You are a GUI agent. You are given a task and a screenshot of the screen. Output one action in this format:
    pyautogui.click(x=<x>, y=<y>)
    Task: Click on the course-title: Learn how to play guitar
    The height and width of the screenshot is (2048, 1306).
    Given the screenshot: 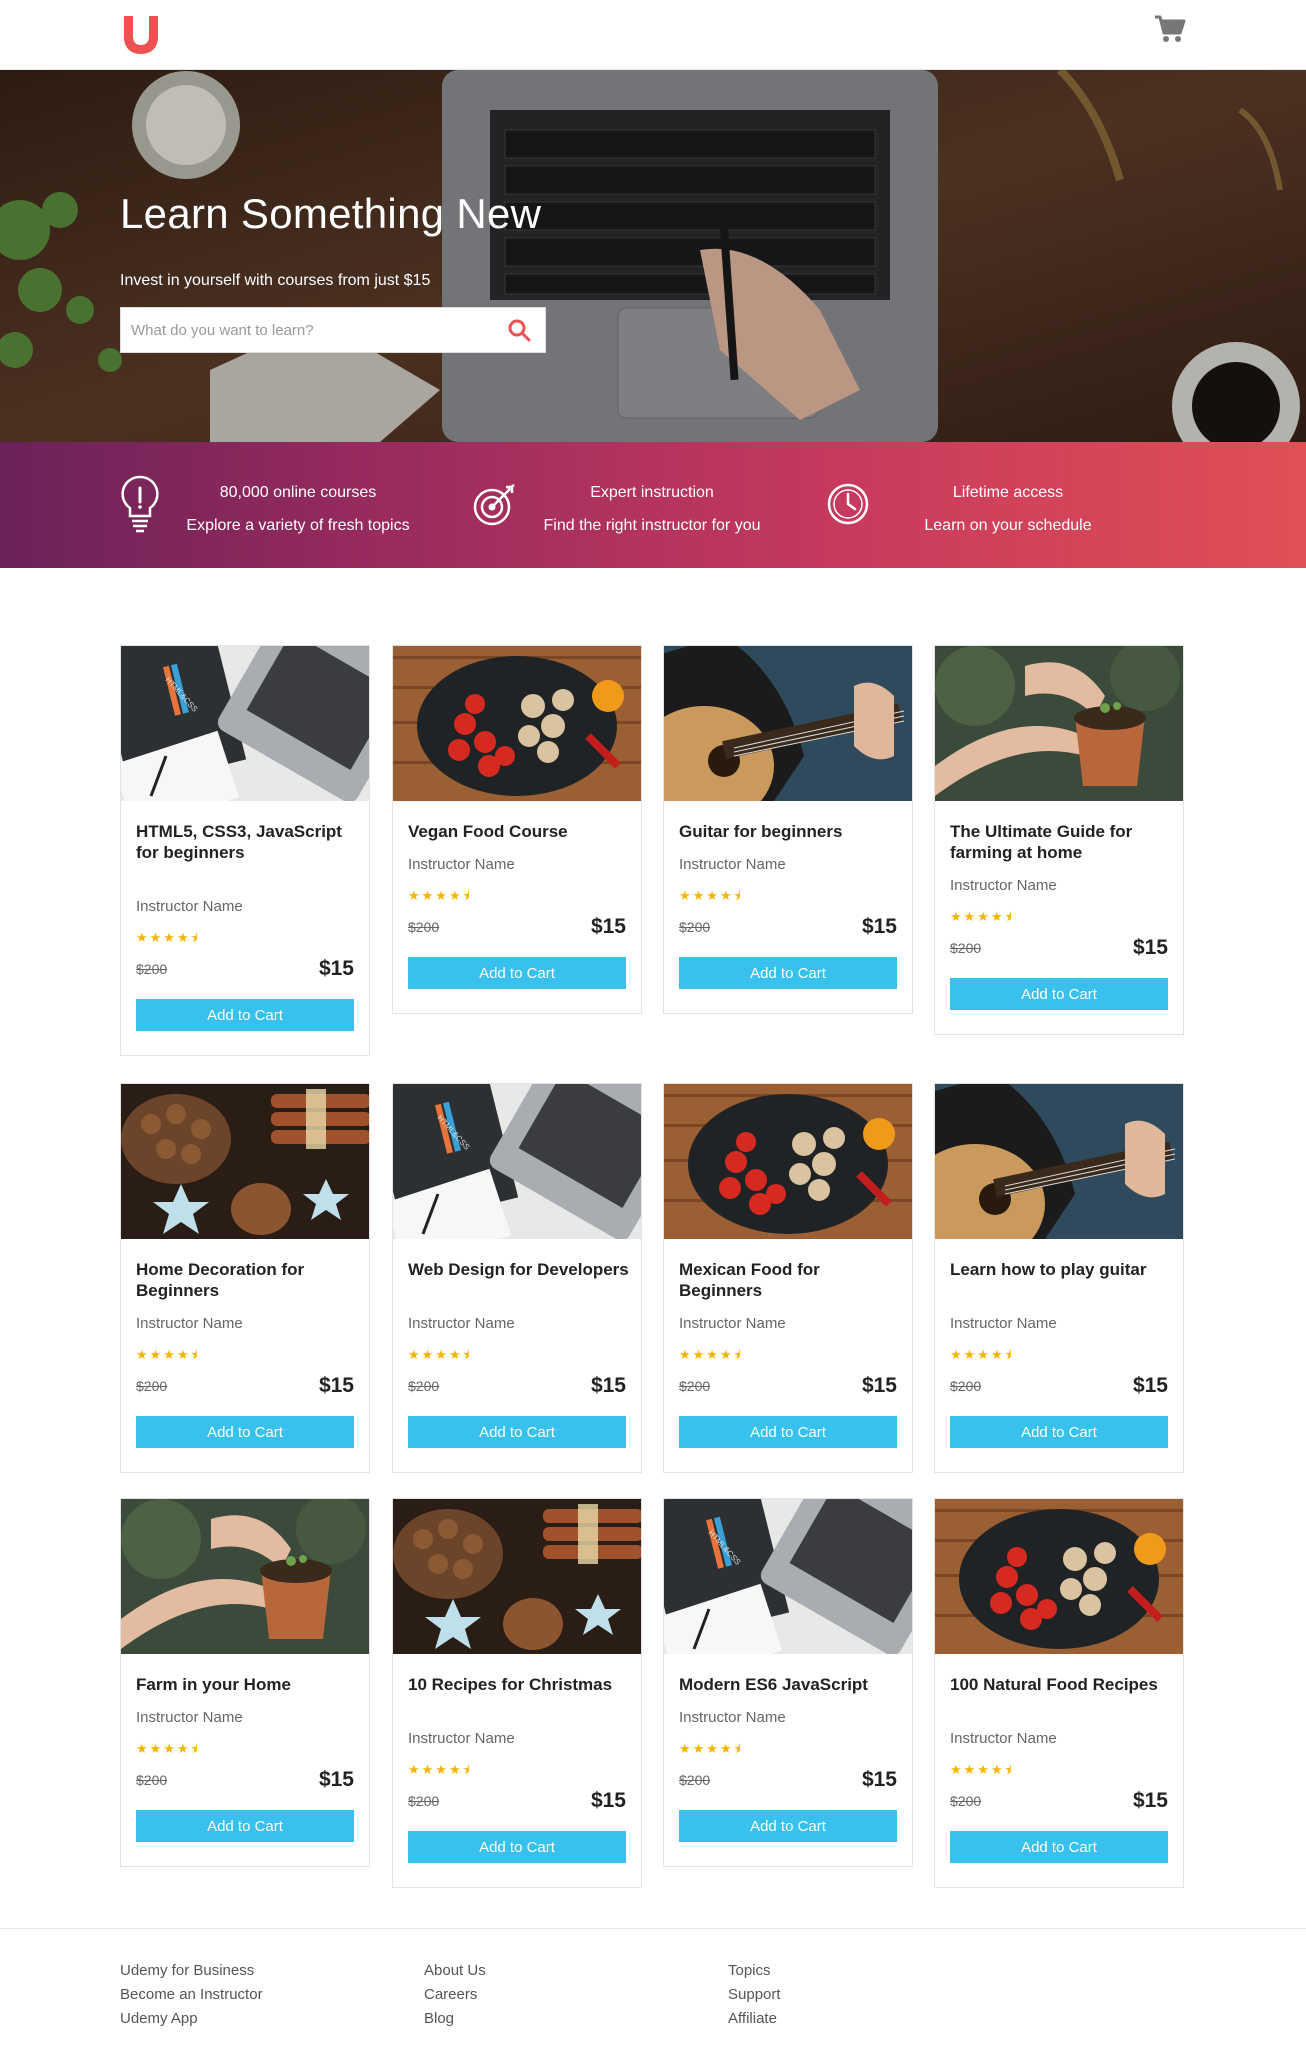 What is the action you would take?
    pyautogui.click(x=1061, y=1269)
    